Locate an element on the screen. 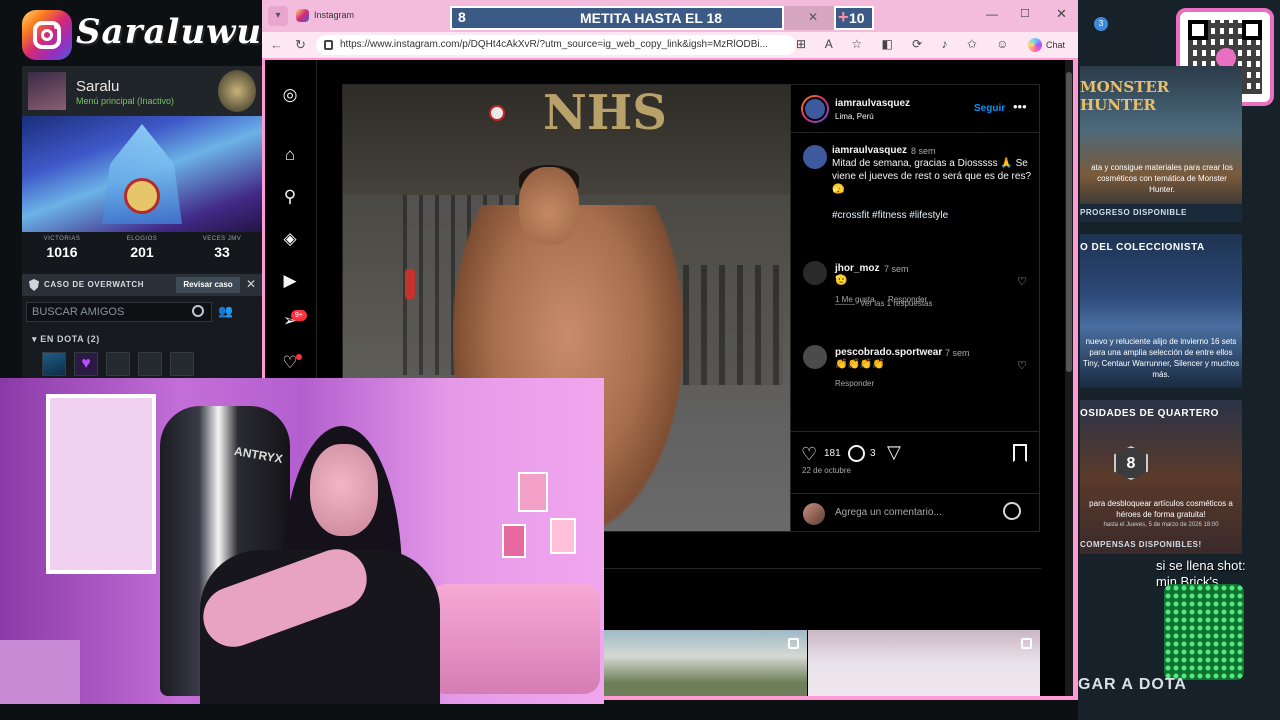 The width and height of the screenshot is (1280, 720). explore-icon: ◈ is located at coordinates (290, 239).